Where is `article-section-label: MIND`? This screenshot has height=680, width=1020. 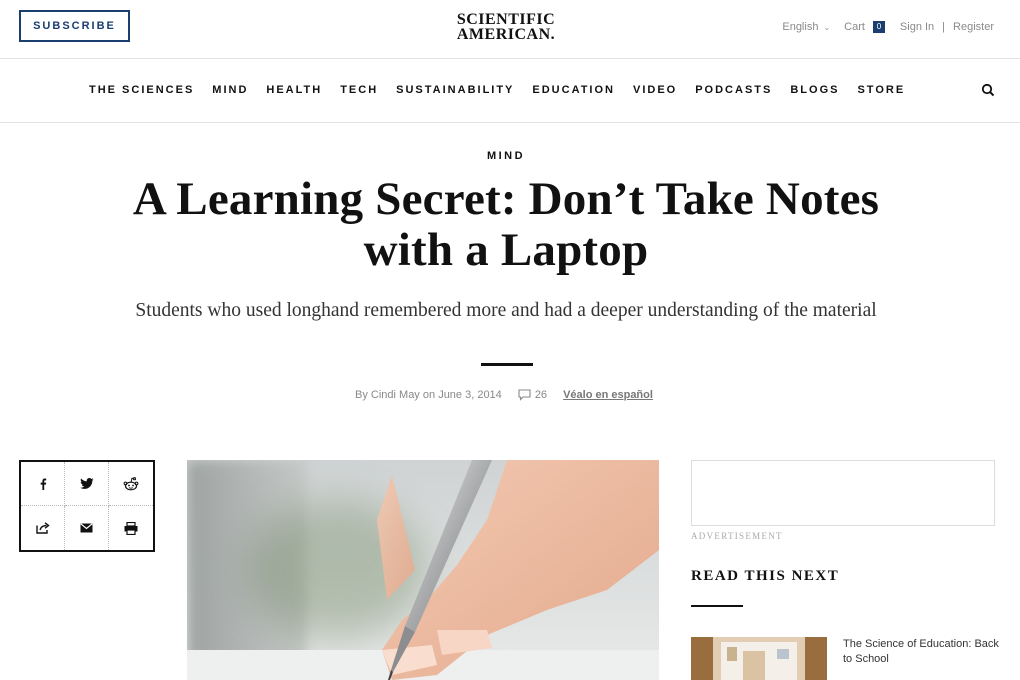
article-section-label: MIND is located at coordinates (506, 156).